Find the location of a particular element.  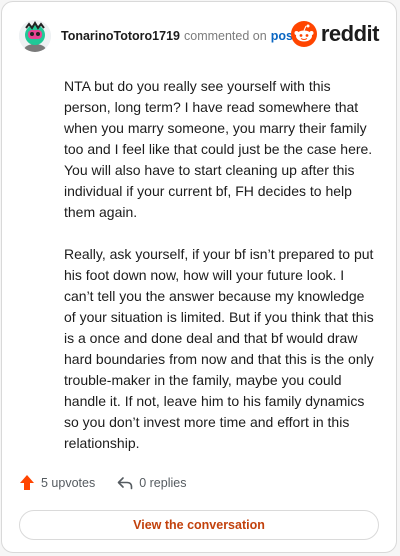

reddit-logo: reddit is located at coordinates (335, 34).